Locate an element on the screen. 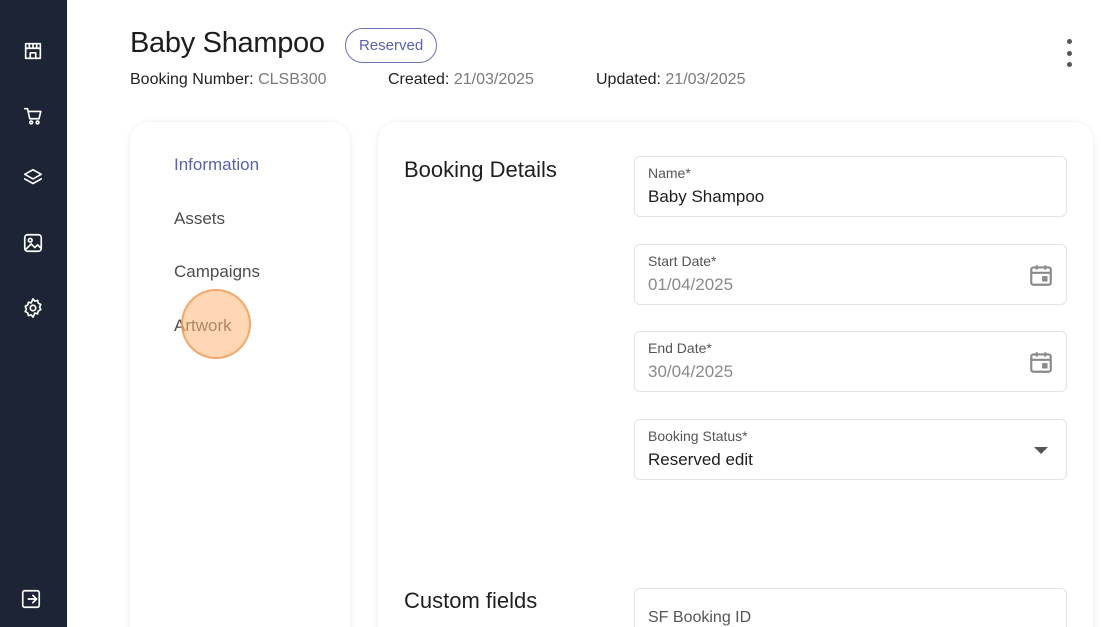 Image resolution: width=1120 pixels, height=627 pixels. sf-booking-id-field: SF Booking ID is located at coordinates (850, 607).